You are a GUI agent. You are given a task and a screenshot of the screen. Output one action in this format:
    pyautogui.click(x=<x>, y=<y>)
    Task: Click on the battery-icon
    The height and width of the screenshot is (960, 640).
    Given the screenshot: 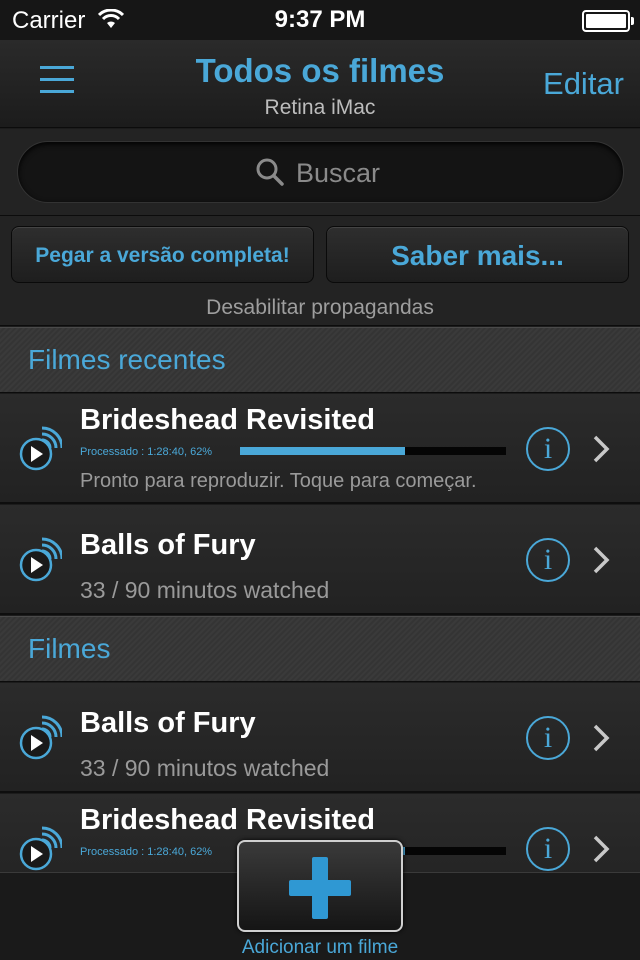 What is the action you would take?
    pyautogui.click(x=608, y=21)
    